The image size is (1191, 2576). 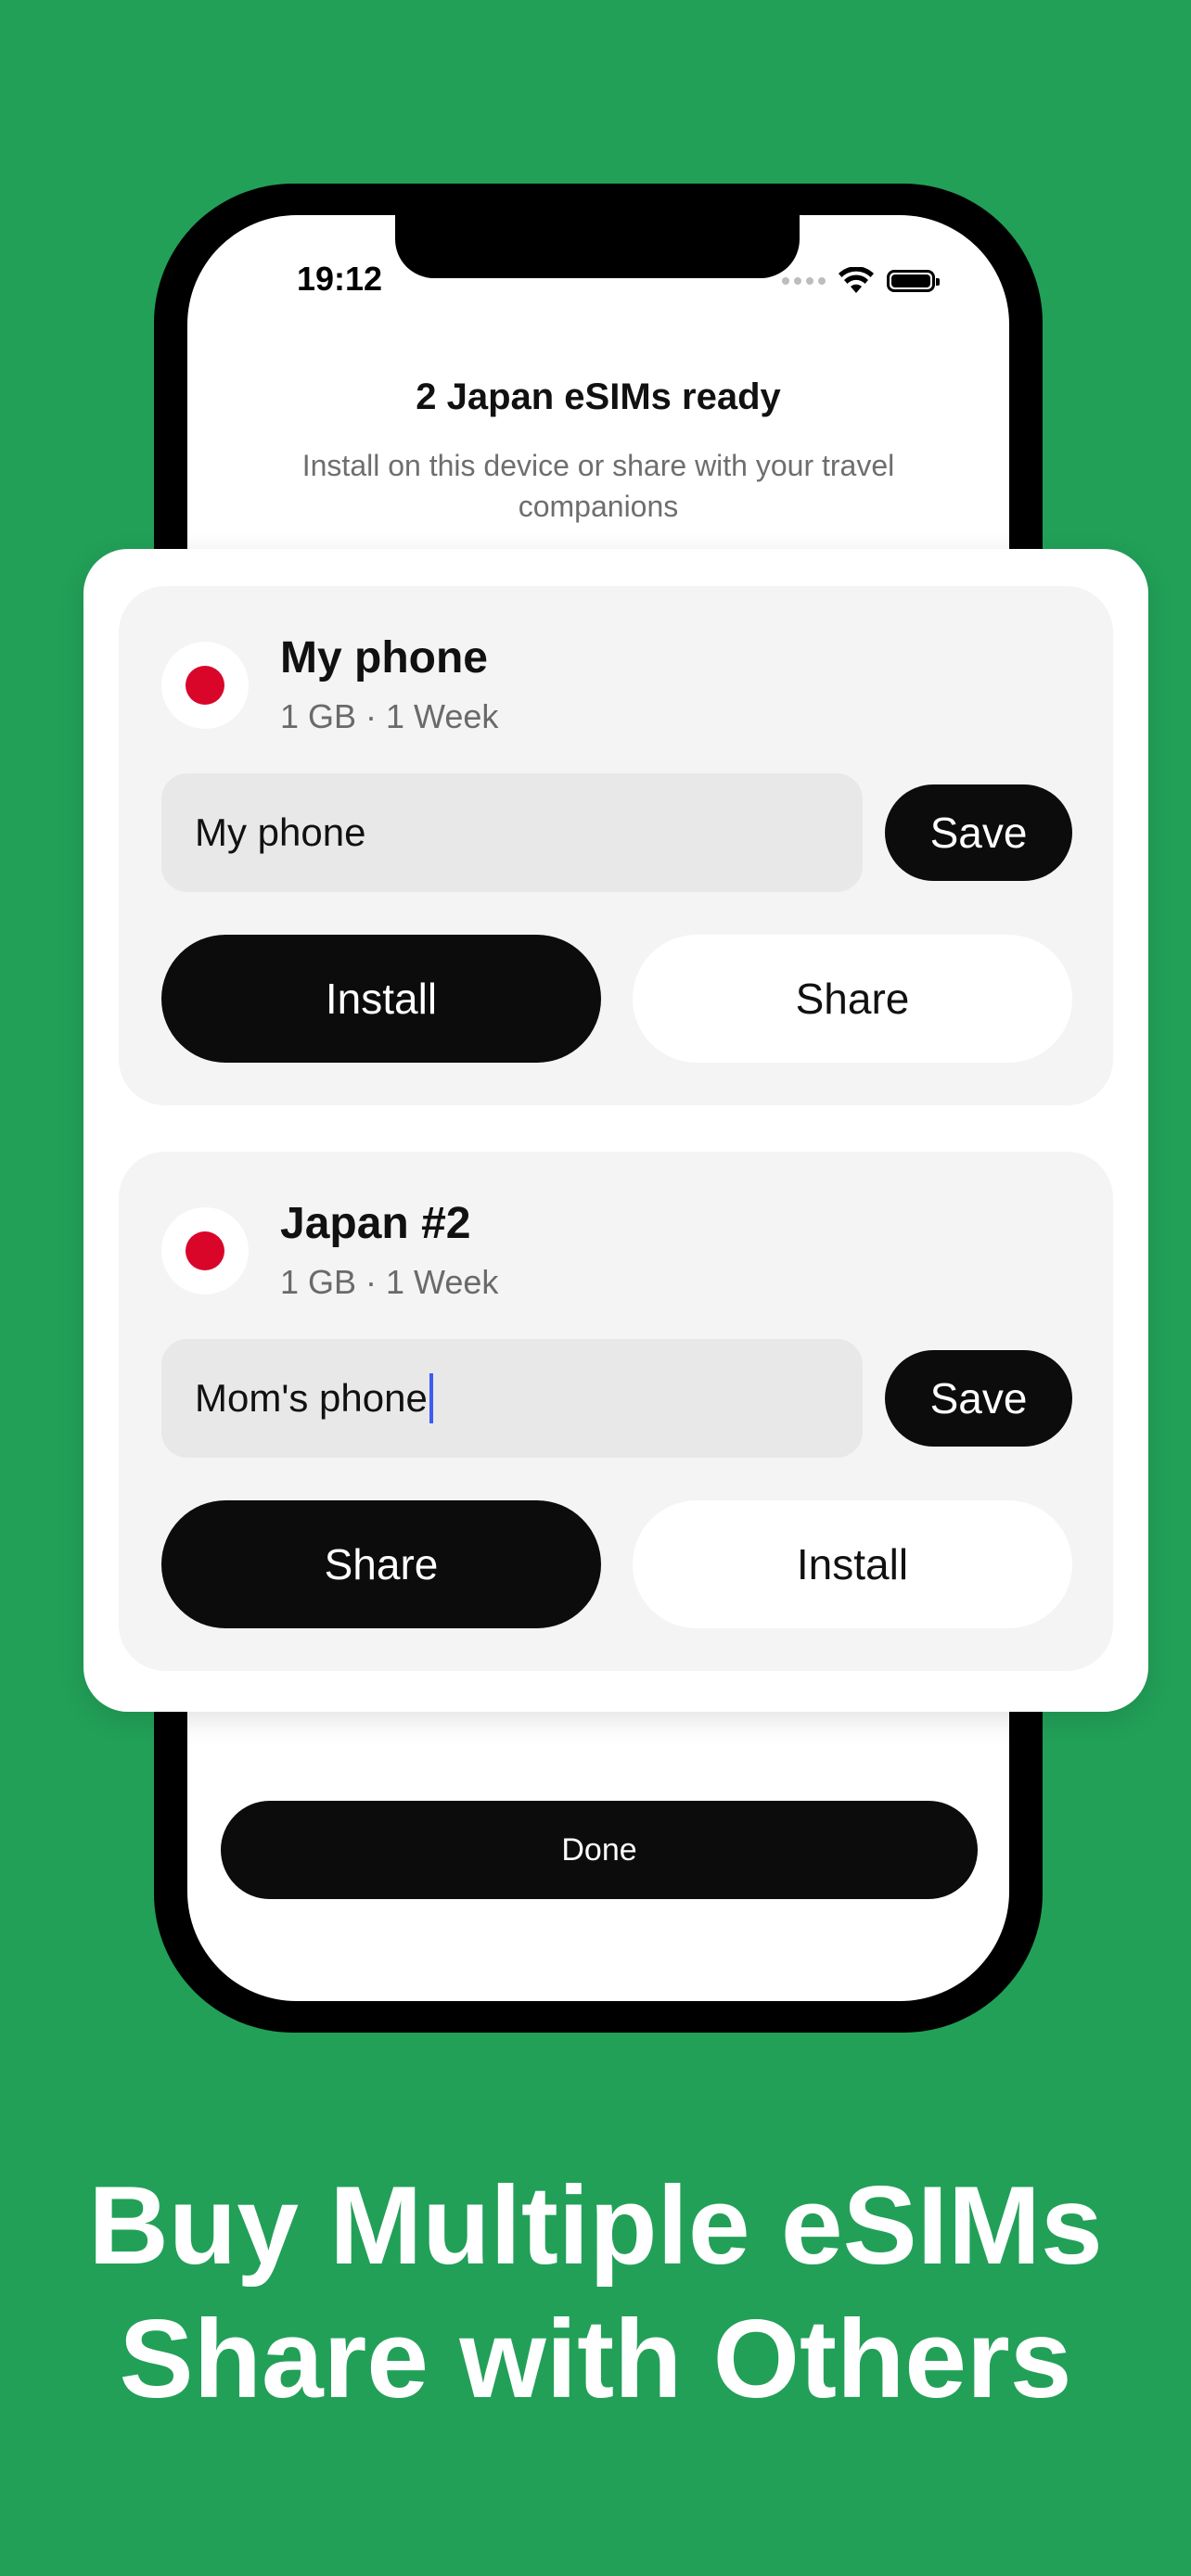 I want to click on phone-notch, so click(x=597, y=246).